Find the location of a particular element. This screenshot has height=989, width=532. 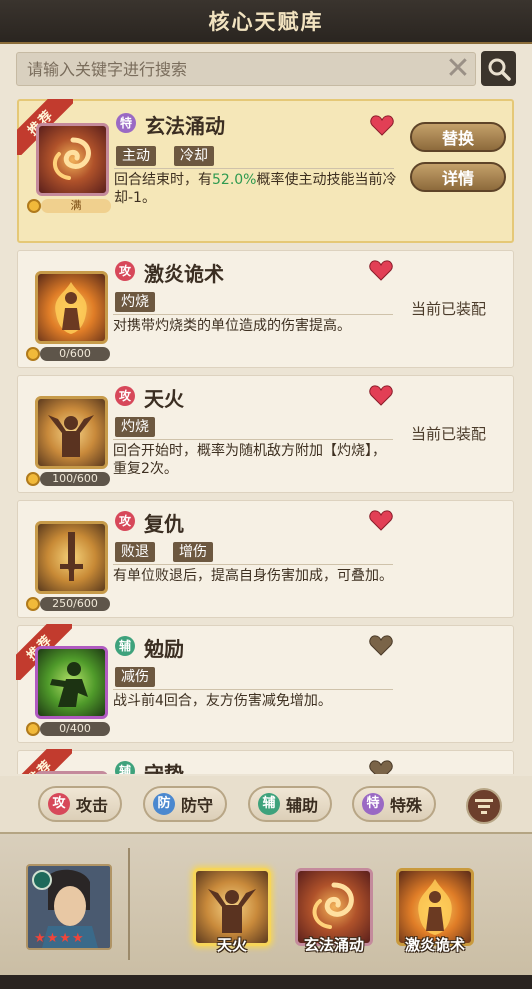

talent-description: 回合结束时，有52.0%概率使主动技能当前冷却-1。 is located at coordinates (255, 189).